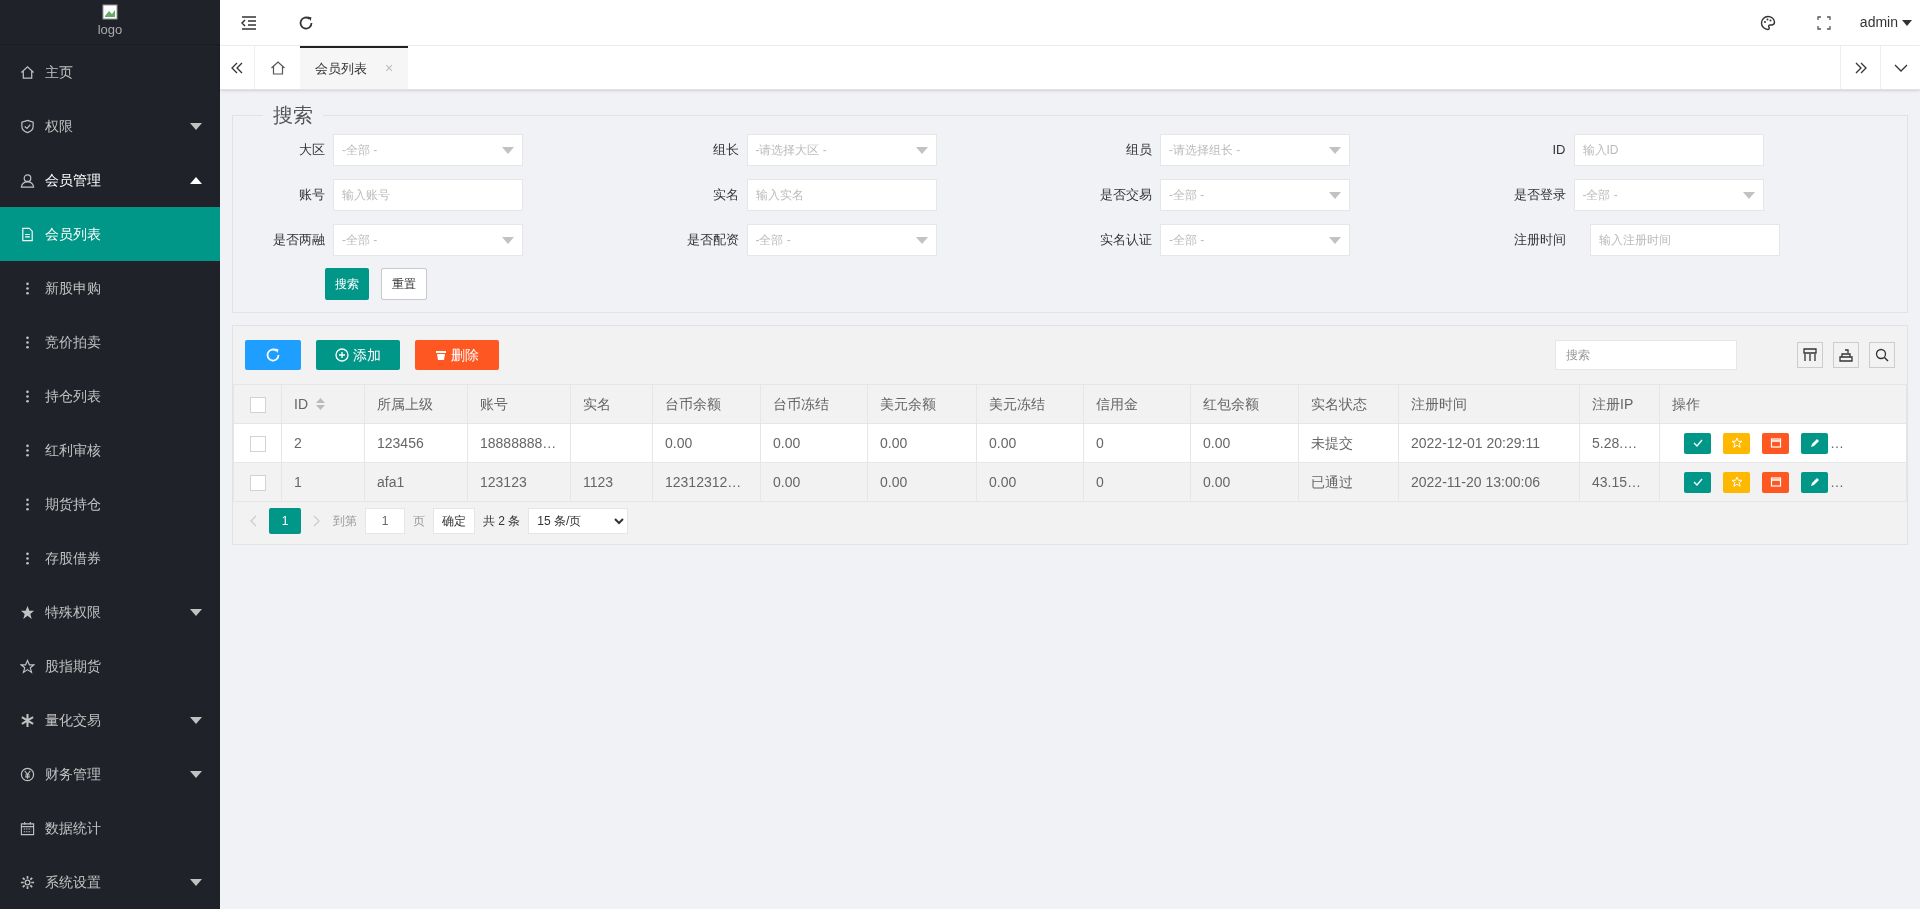 Image resolution: width=1920 pixels, height=909 pixels. I want to click on confirm-button: 确定, so click(454, 521).